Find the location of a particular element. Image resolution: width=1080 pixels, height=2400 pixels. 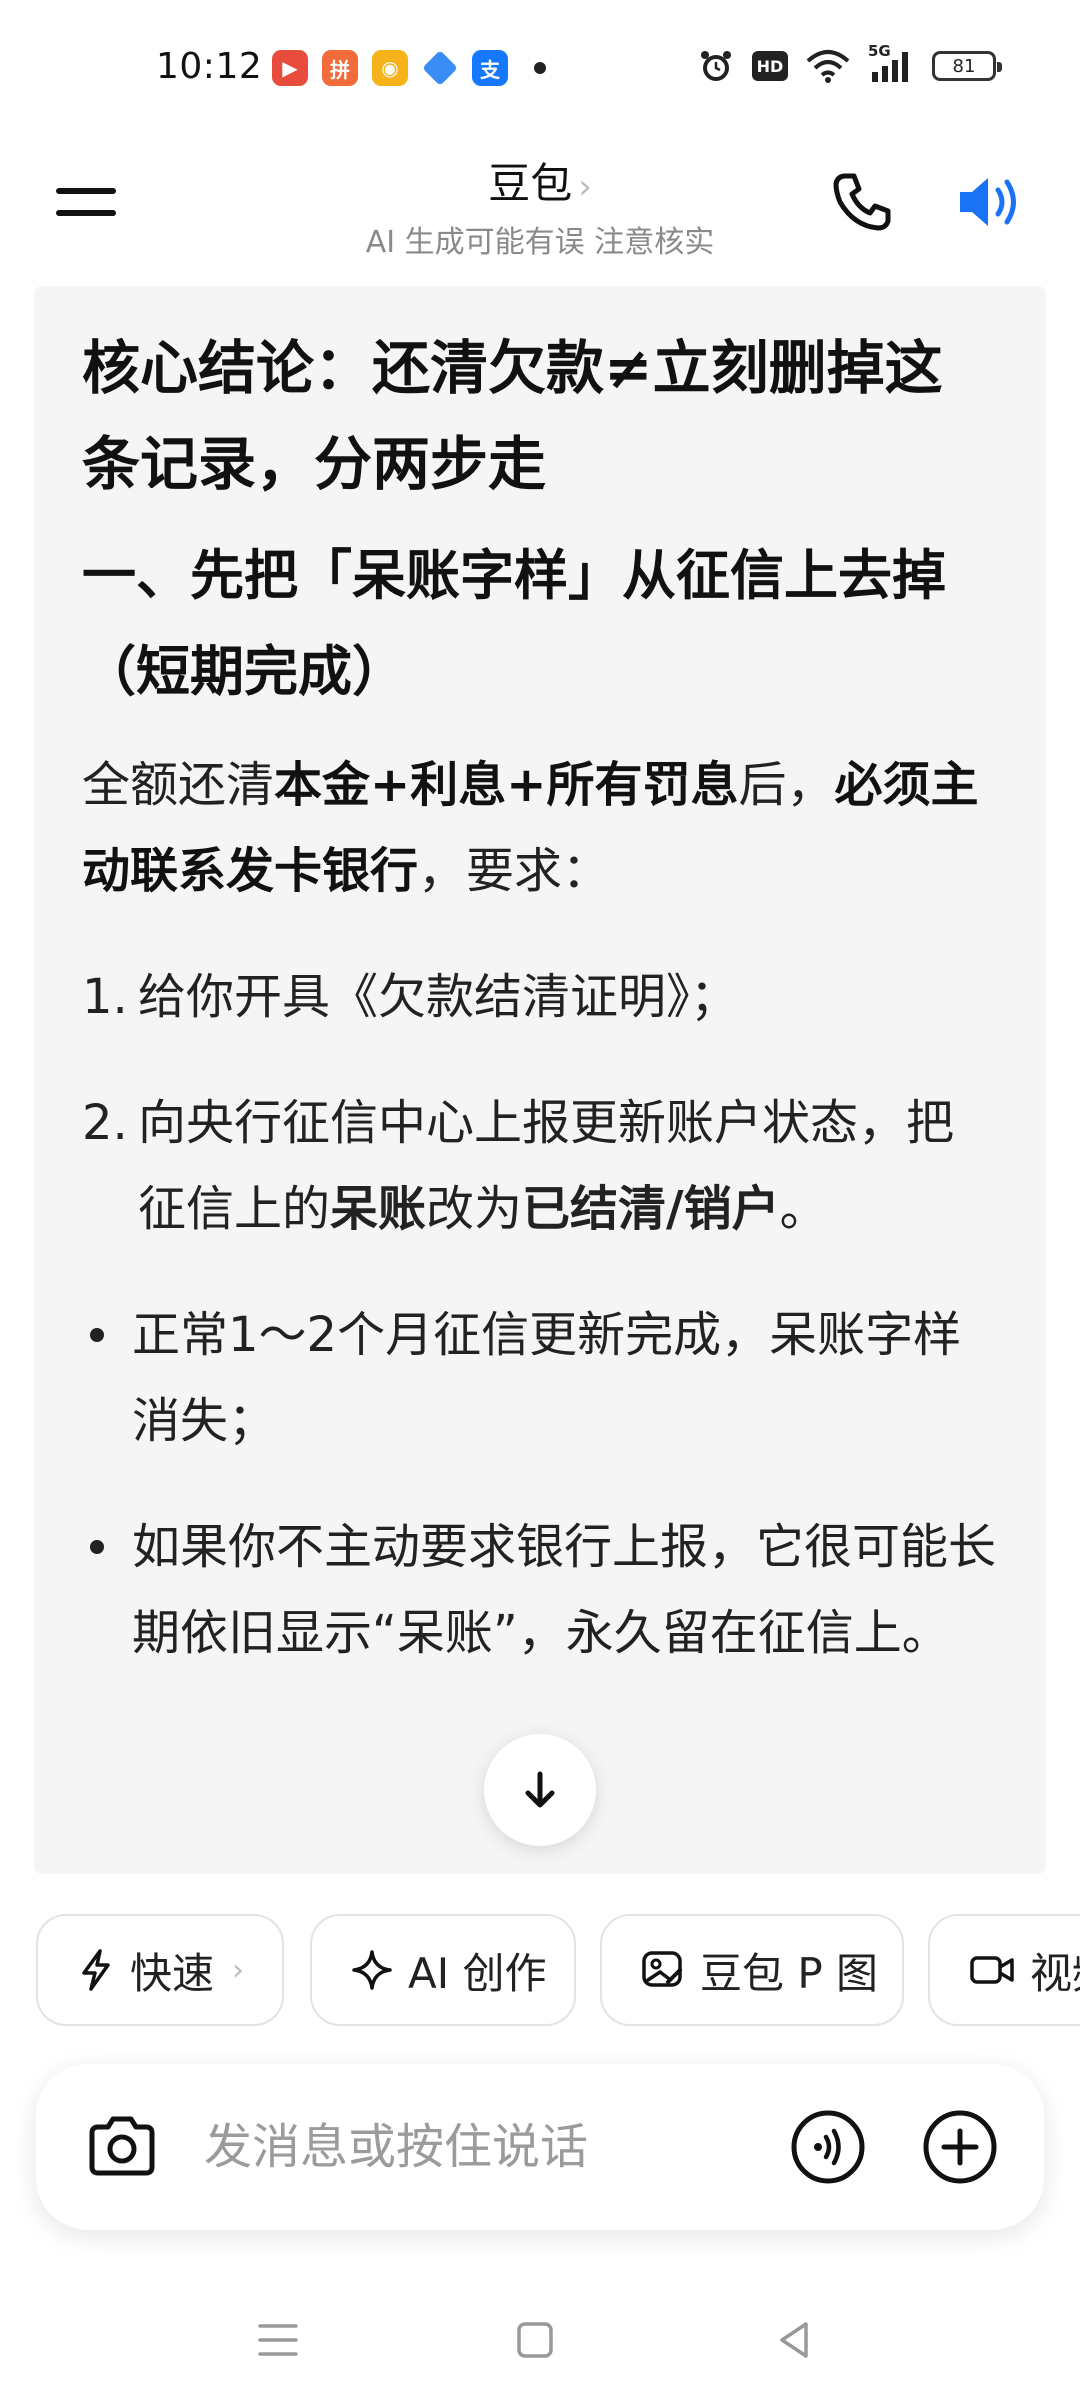

ai-disclaimer: AI 生成可能有误 注意核实 is located at coordinates (540, 242).